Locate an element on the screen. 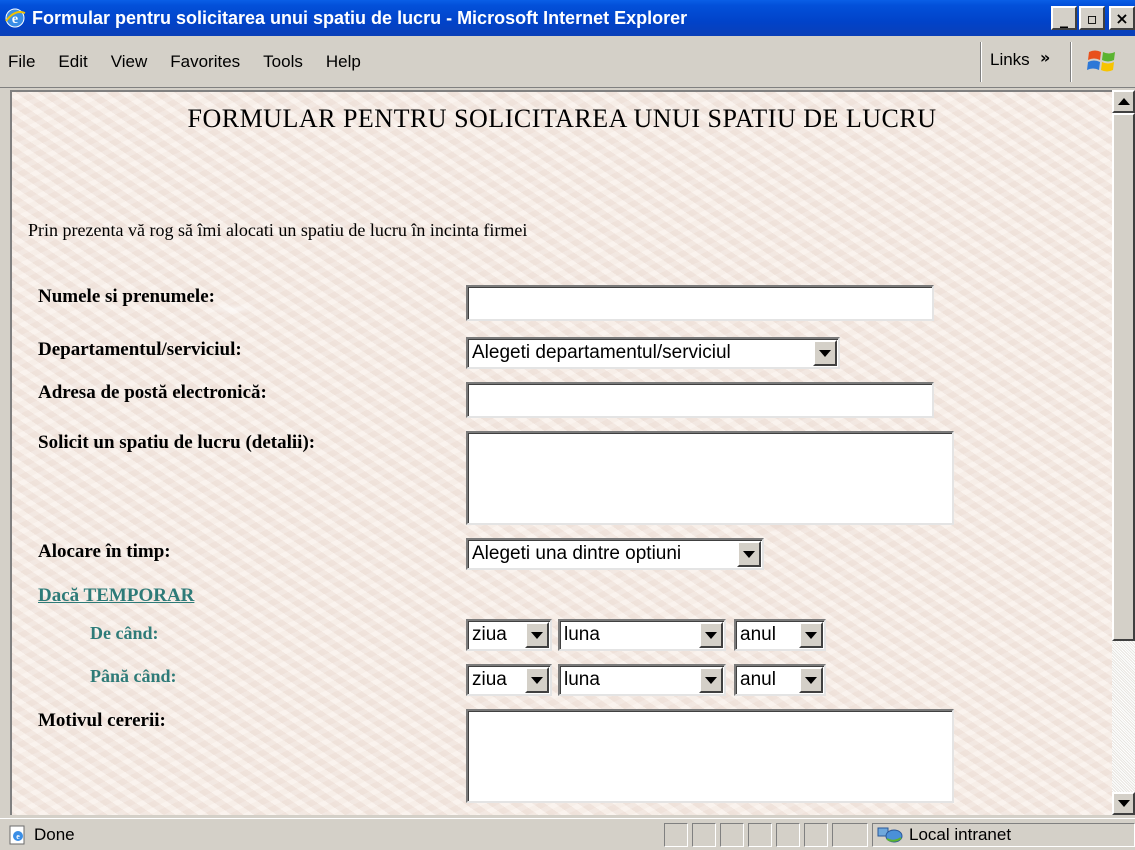 Image resolution: width=1135 pixels, height=850 pixels. from-day-value: ziua is located at coordinates (489, 634).